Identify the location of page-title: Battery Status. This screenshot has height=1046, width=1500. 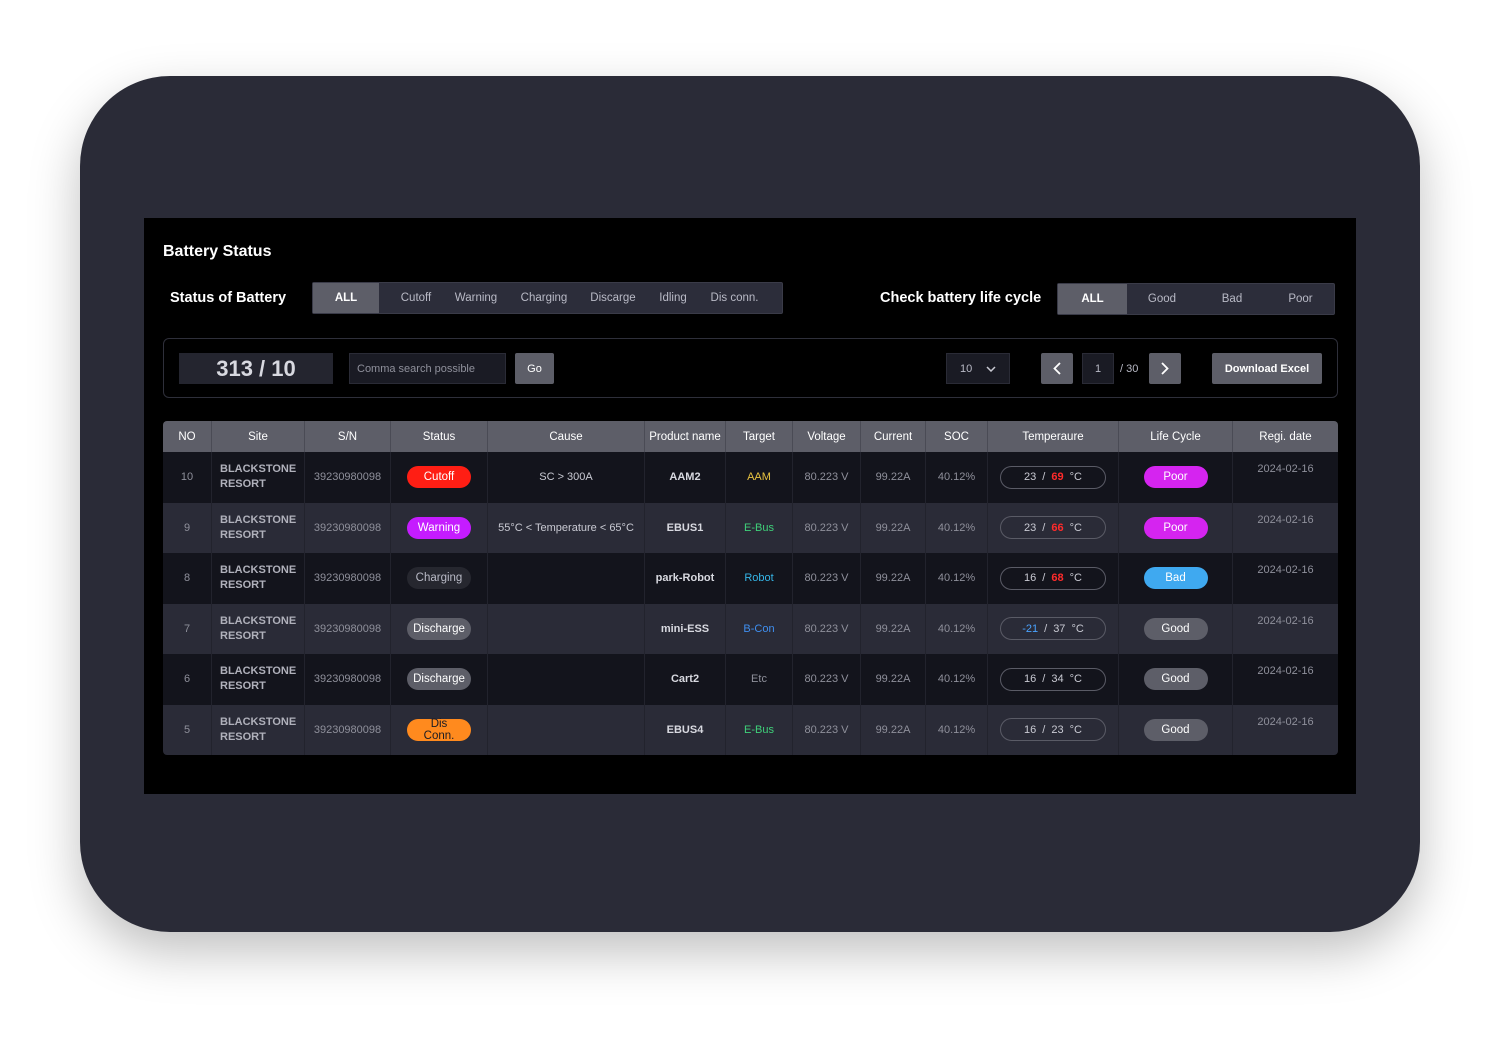
(217, 251).